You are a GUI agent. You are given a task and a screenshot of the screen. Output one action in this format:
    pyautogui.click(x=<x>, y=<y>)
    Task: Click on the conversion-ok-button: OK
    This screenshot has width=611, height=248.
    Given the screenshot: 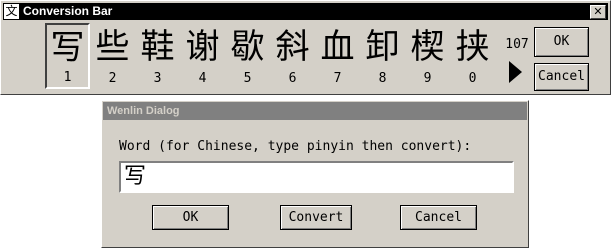 What is the action you would take?
    pyautogui.click(x=561, y=42)
    